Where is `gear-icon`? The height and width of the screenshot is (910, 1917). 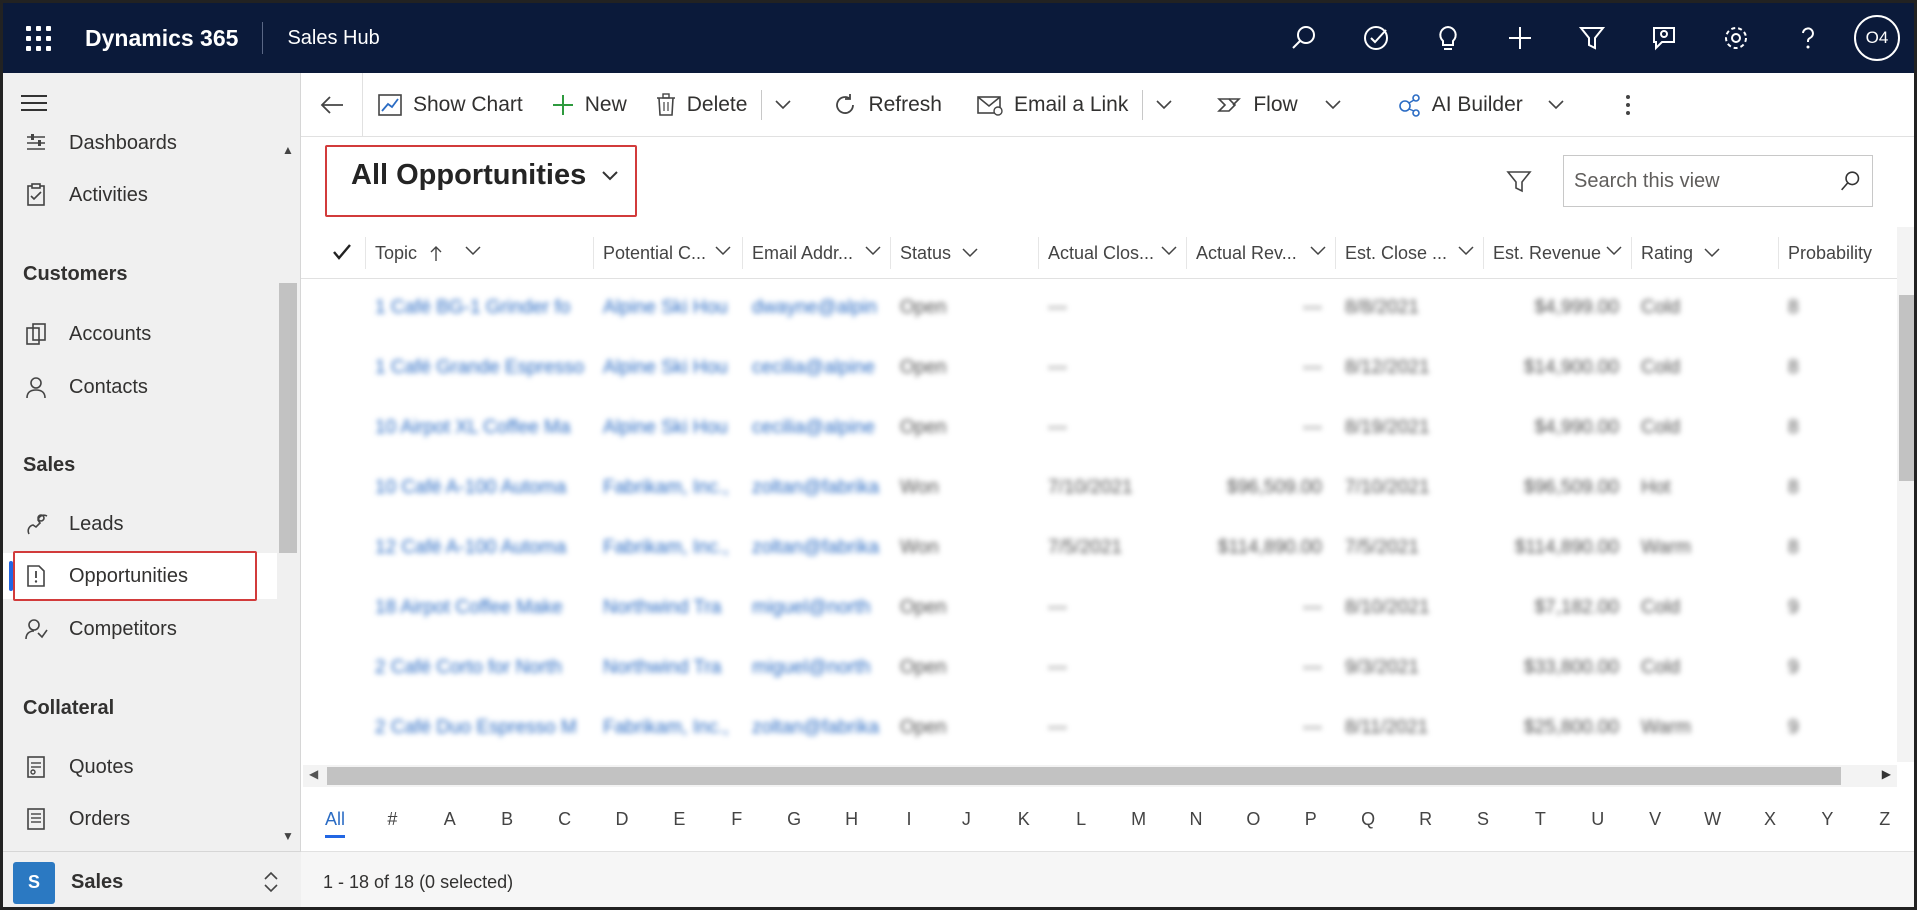
gear-icon is located at coordinates (1736, 38).